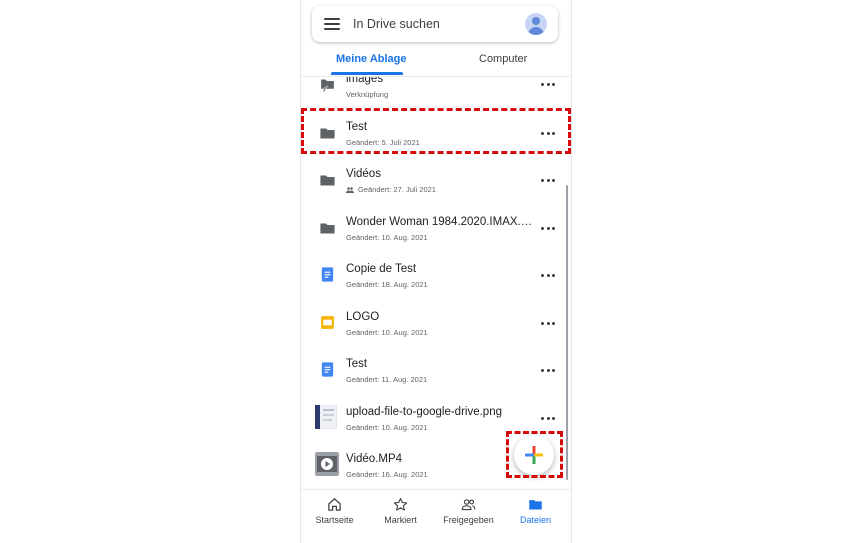  What do you see at coordinates (383, 142) in the screenshot?
I see `file-meta: Geändert: 5. Juli 2021` at bounding box center [383, 142].